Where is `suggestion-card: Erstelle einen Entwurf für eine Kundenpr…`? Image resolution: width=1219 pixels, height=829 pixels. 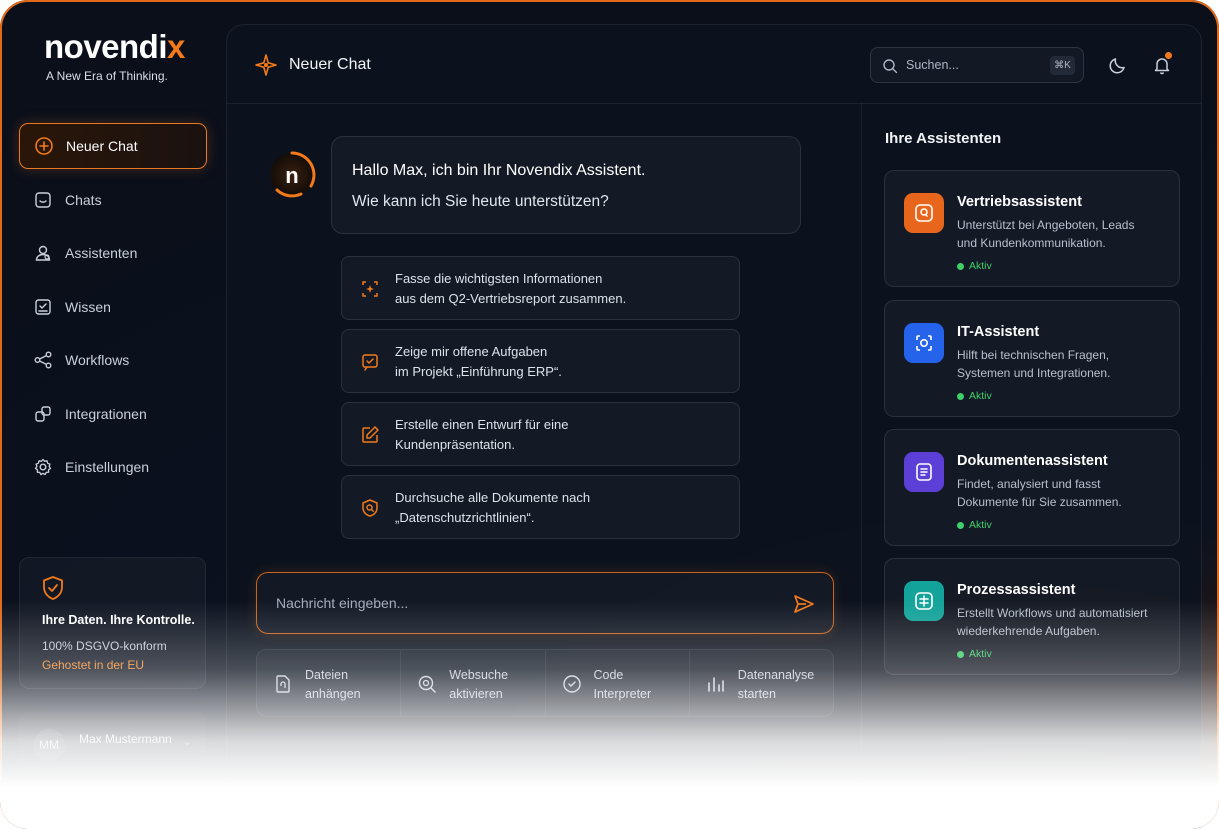 suggestion-card: Erstelle einen Entwurf für eine Kundenpr… is located at coordinates (540, 434).